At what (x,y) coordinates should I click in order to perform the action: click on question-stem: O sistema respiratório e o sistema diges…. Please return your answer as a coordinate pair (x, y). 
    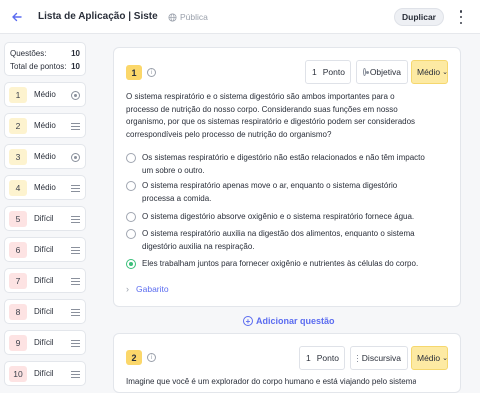
    Looking at the image, I should click on (271, 116).